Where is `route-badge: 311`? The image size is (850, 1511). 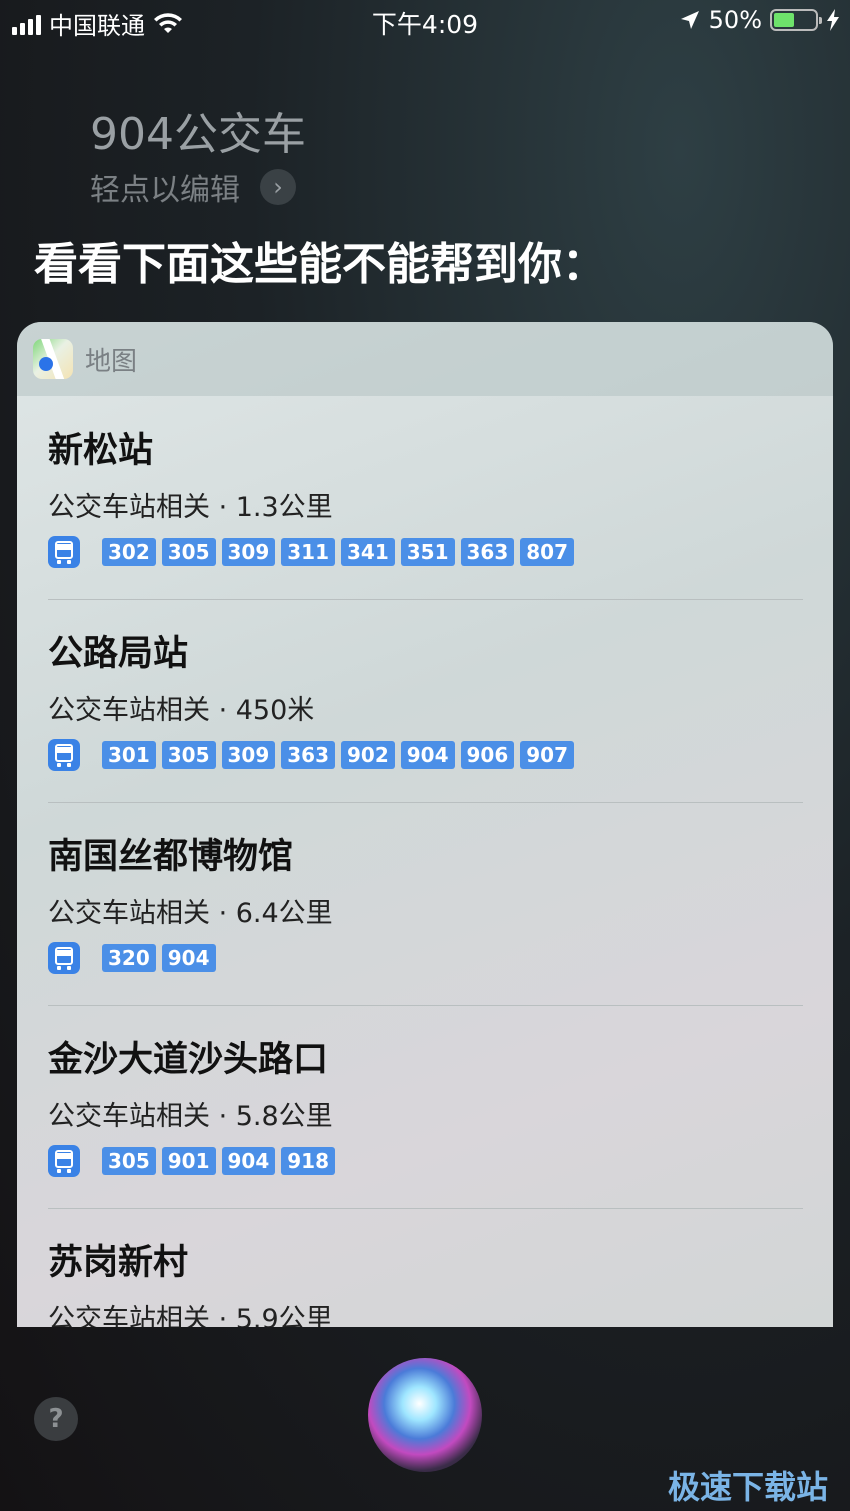
route-badge: 311 is located at coordinates (308, 552).